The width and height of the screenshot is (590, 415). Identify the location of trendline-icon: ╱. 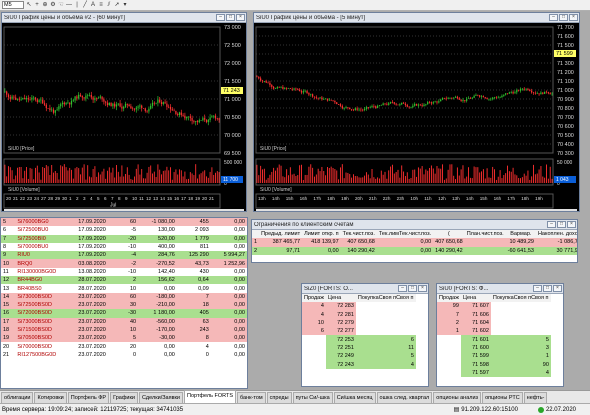
(85, 5).